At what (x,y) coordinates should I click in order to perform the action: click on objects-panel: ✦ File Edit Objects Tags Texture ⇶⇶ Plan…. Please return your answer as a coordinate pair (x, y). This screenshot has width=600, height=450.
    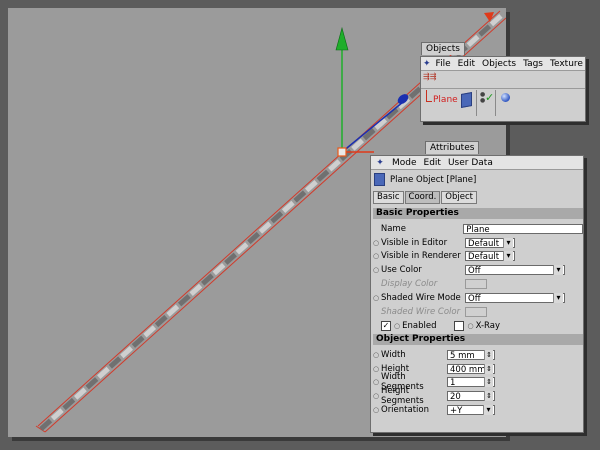
    Looking at the image, I should click on (503, 89).